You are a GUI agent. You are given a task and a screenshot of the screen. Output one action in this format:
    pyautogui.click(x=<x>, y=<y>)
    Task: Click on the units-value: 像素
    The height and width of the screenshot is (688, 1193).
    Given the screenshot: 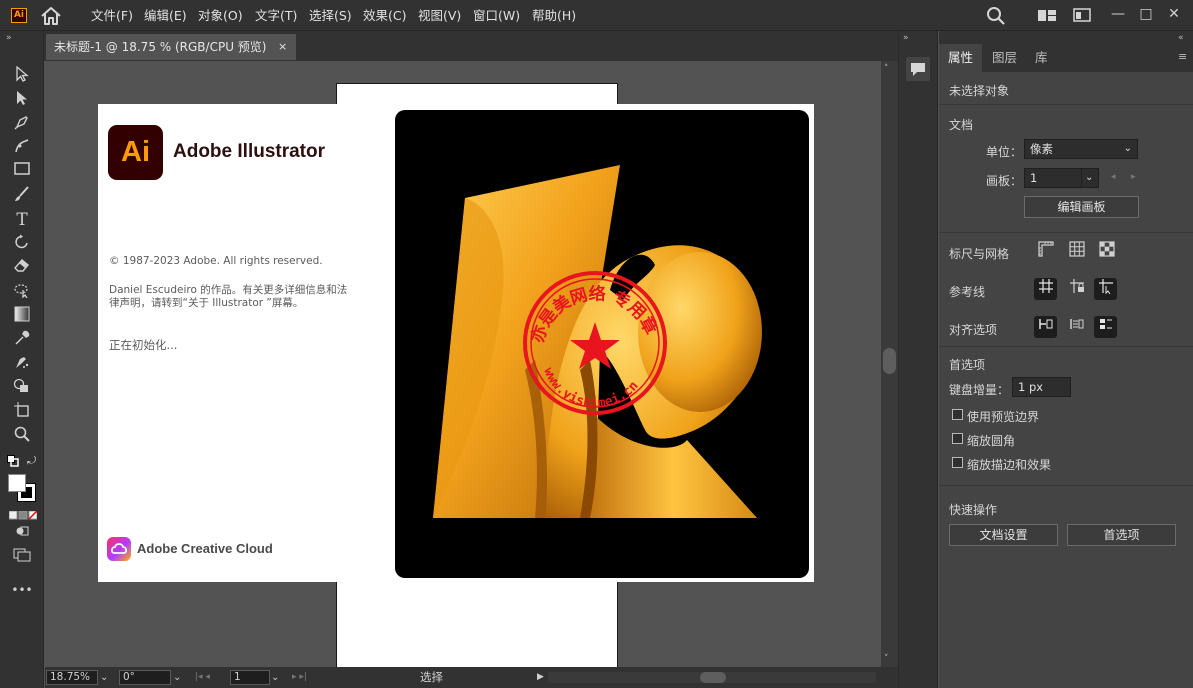 What is the action you would take?
    pyautogui.click(x=1041, y=149)
    